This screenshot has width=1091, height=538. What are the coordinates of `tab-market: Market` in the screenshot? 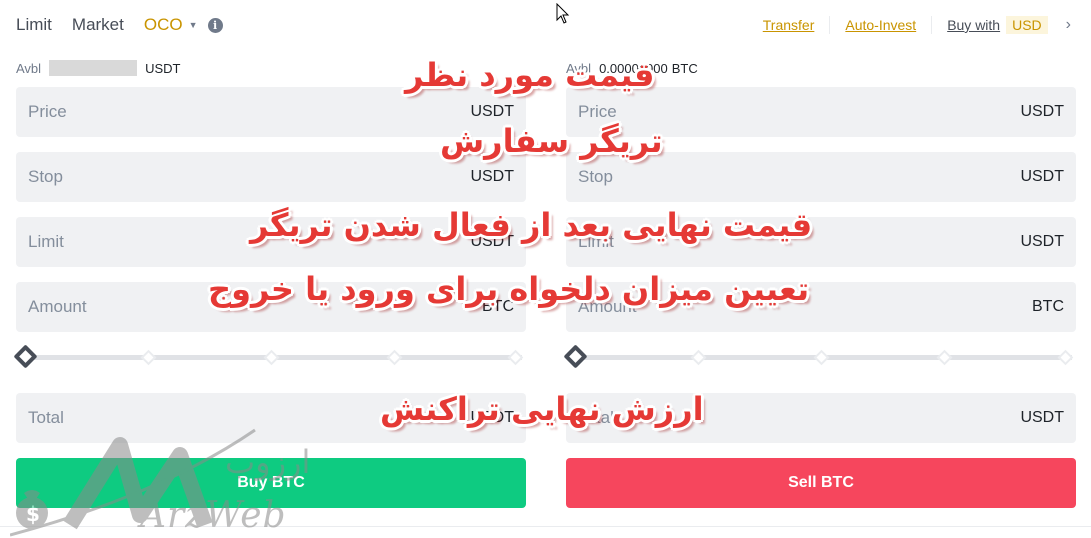 It's located at (98, 25).